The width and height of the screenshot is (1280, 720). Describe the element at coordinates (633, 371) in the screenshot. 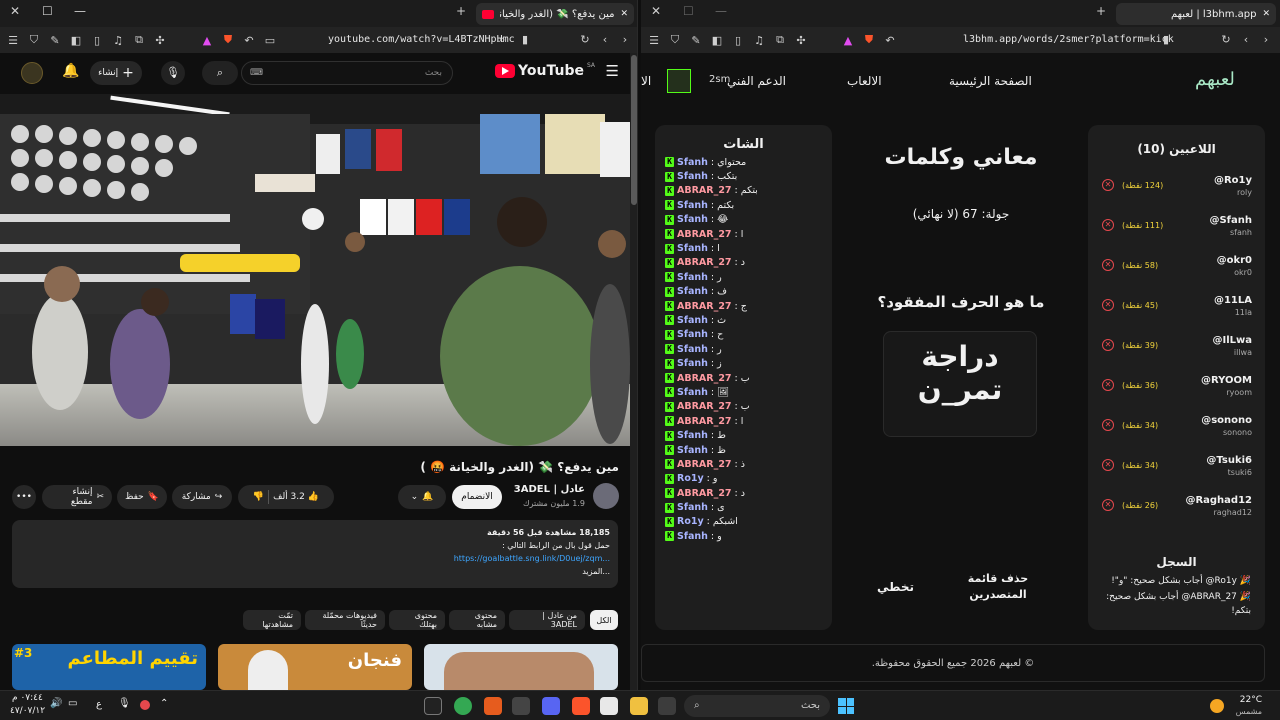

I see `scrollbar` at that location.